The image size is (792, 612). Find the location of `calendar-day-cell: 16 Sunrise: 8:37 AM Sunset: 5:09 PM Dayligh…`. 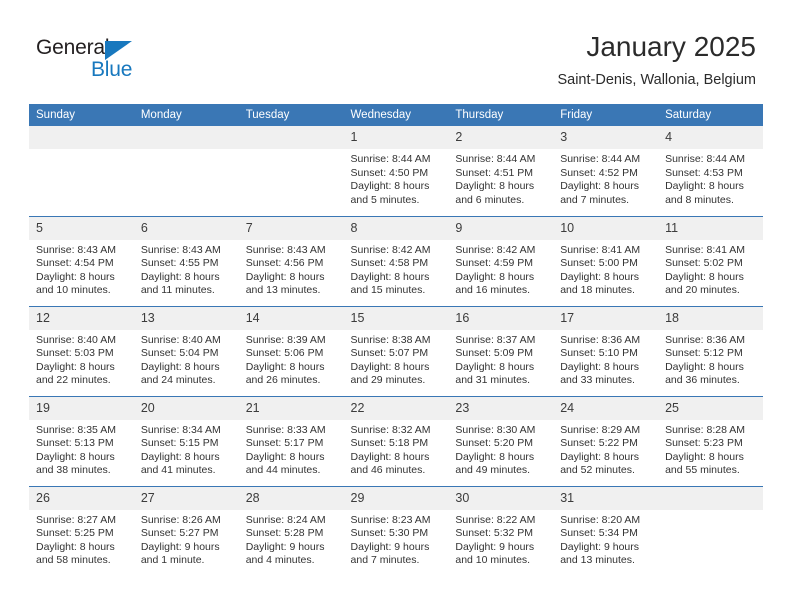

calendar-day-cell: 16 Sunrise: 8:37 AM Sunset: 5:09 PM Dayligh… is located at coordinates (501, 350).